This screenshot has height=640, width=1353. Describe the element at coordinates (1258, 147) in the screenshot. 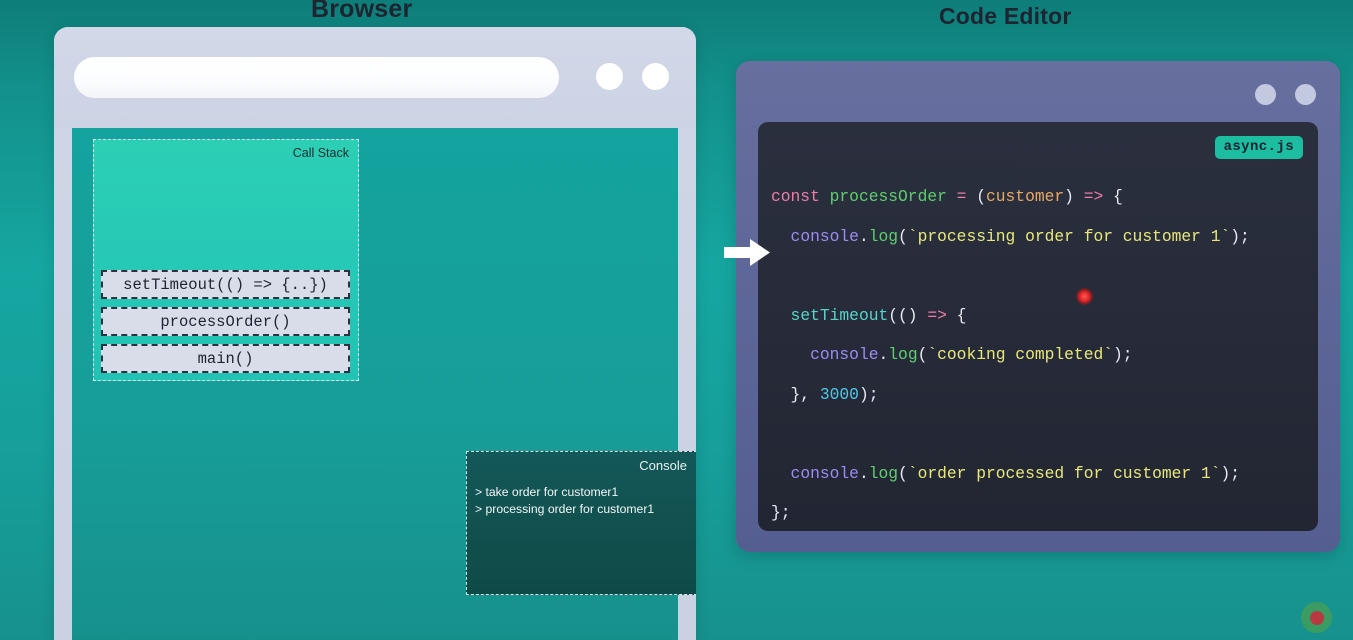

I see `file-name-badge: async.js` at that location.